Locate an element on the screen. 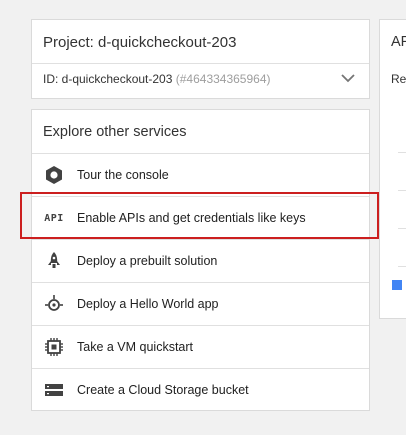 Image resolution: width=406 pixels, height=435 pixels. checkbox is located at coordinates (397, 285).